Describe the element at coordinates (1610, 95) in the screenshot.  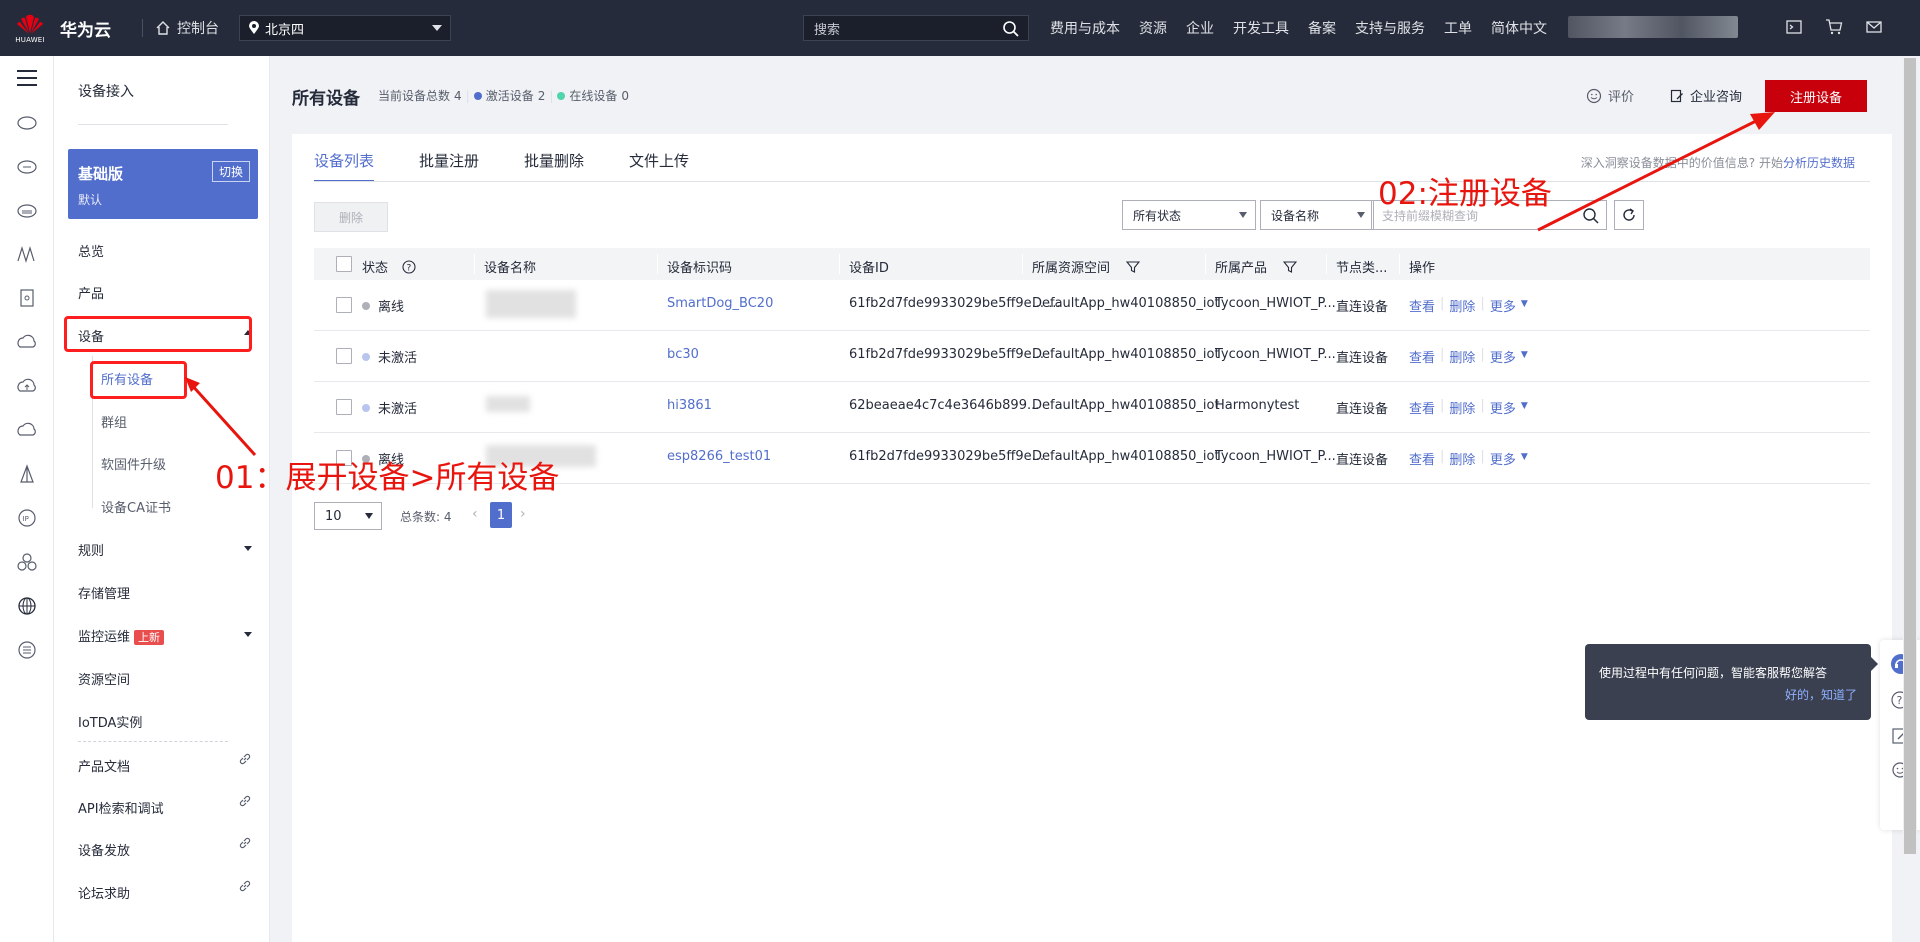
I see `rate-link: 评价` at that location.